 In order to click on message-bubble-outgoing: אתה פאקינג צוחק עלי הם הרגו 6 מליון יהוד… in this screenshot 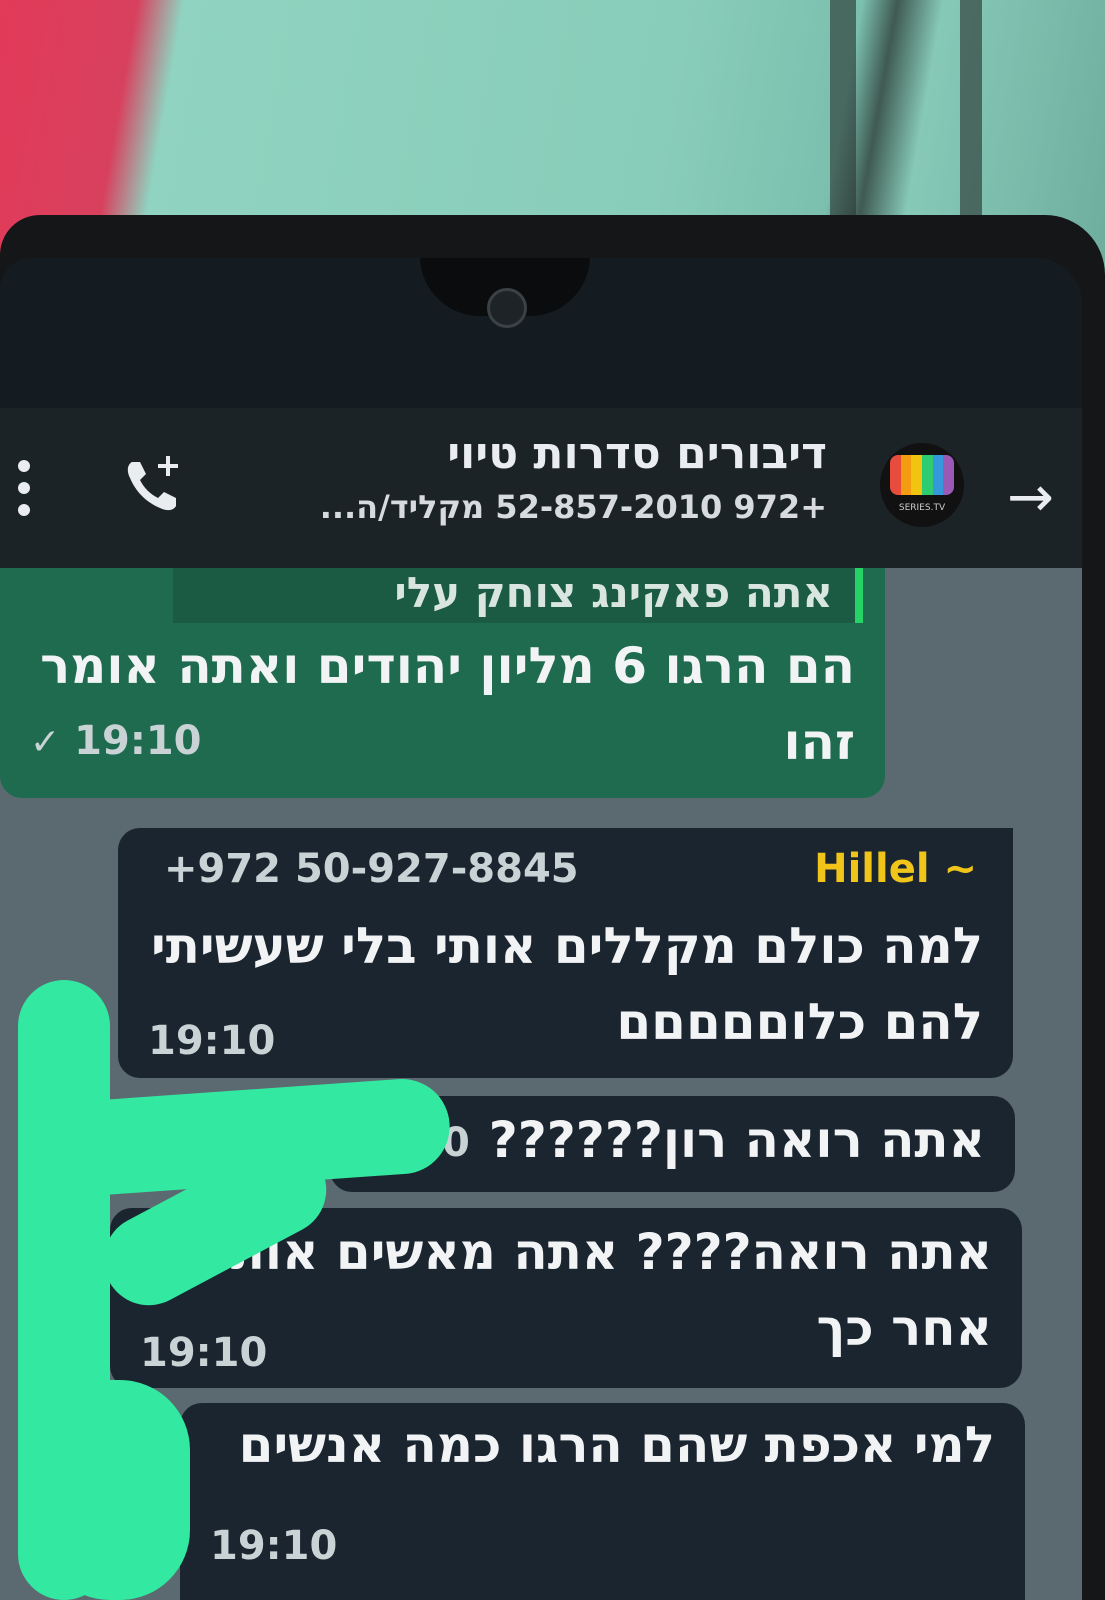, I will do `click(442, 683)`.